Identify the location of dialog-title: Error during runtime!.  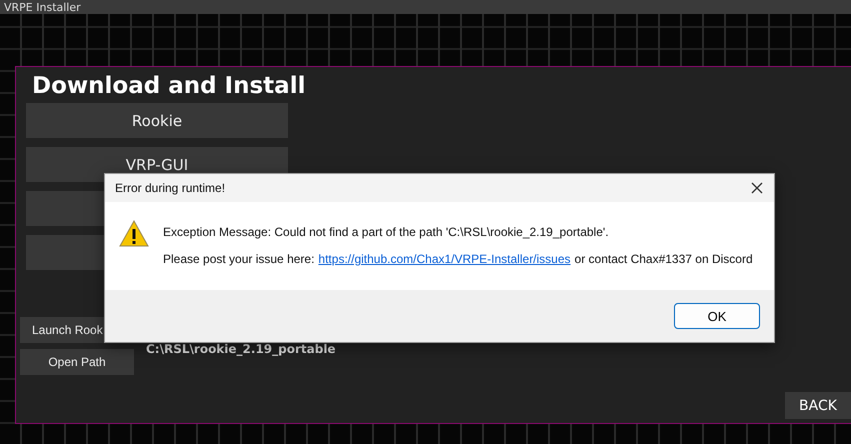
(170, 188).